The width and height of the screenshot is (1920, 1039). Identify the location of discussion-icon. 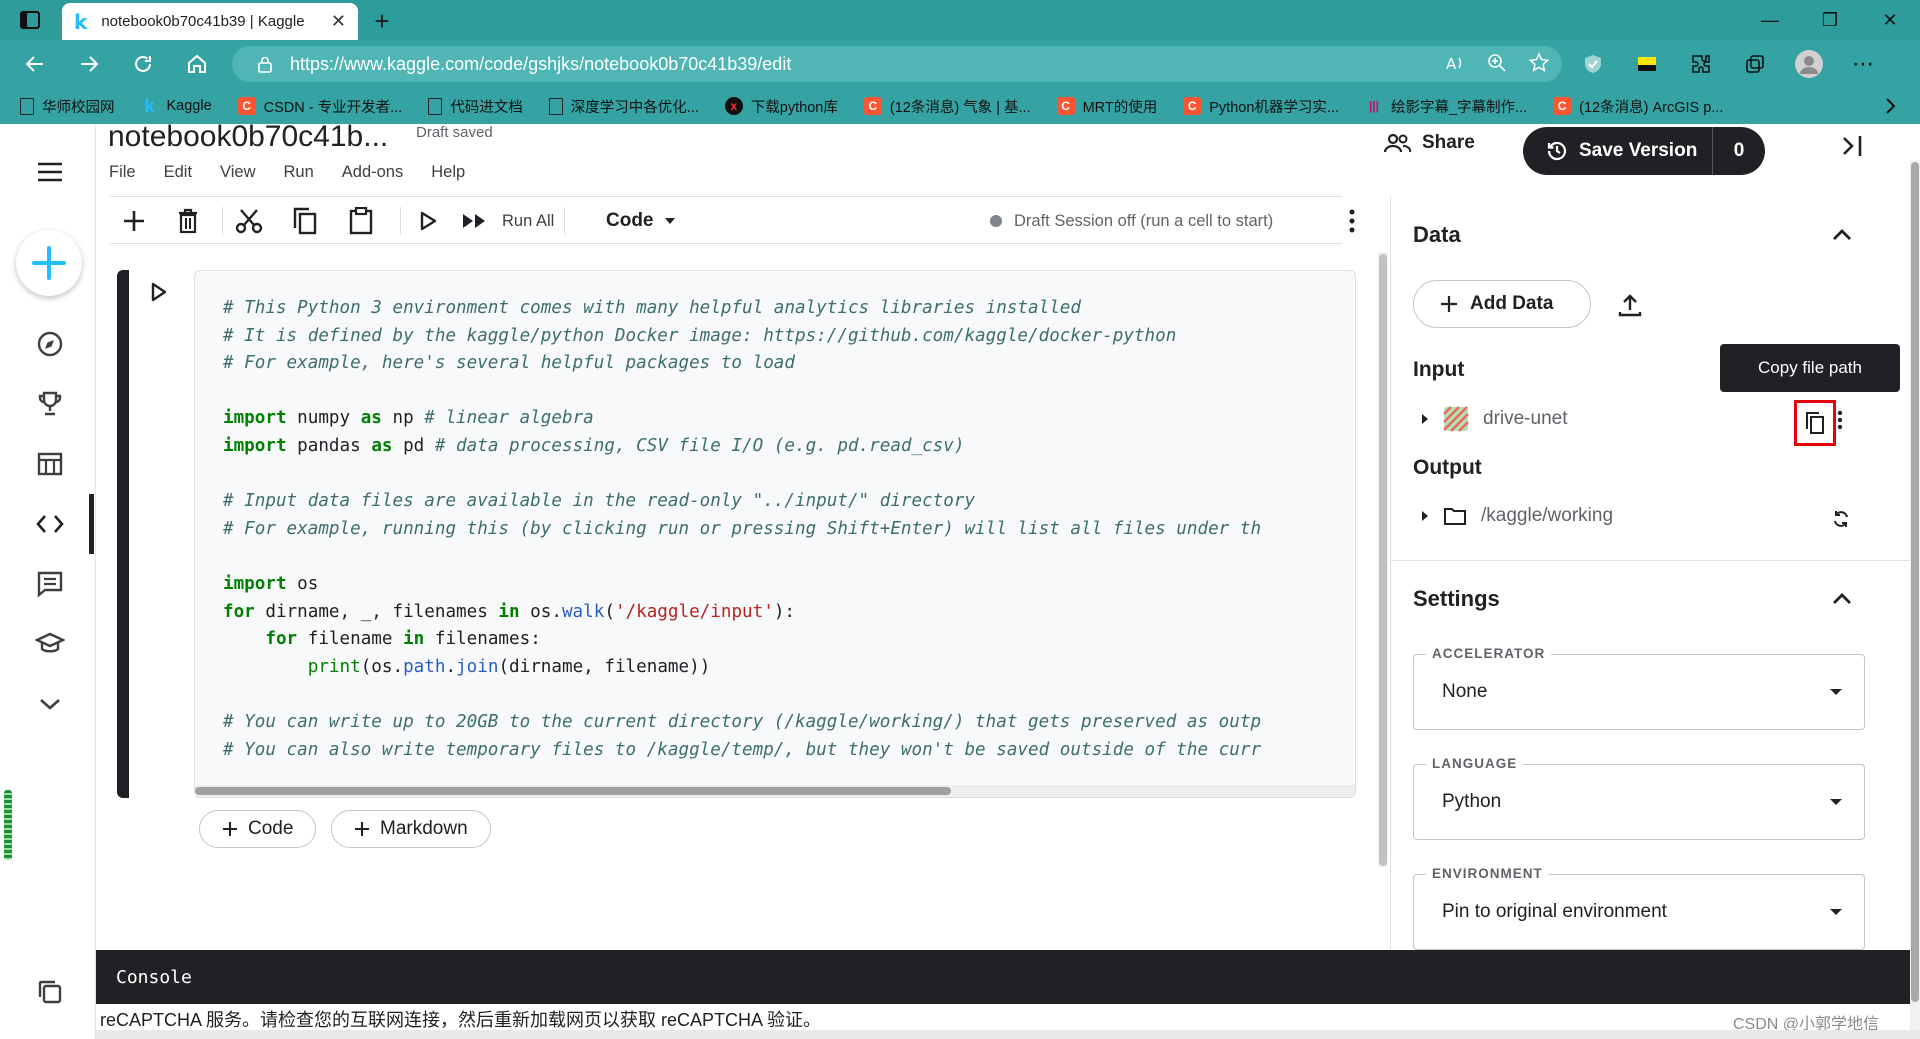
(50, 584).